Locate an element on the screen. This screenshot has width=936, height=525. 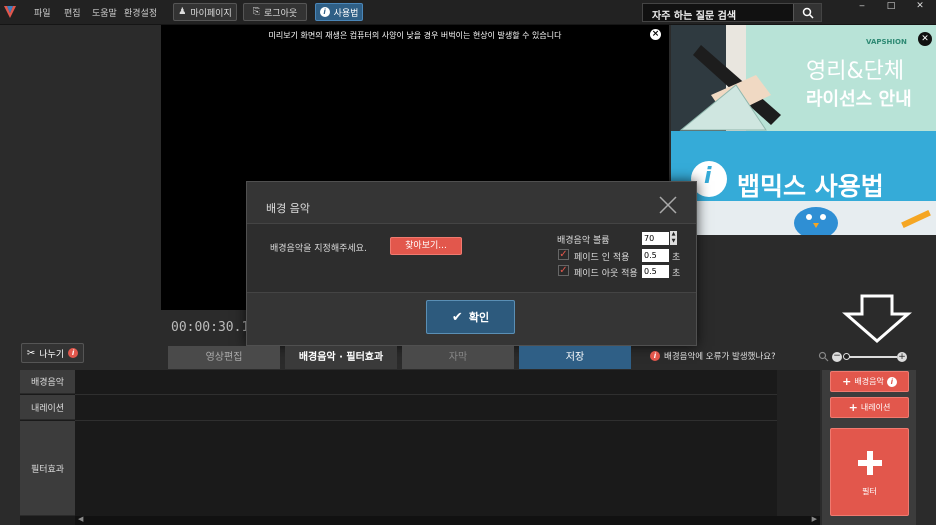
zoom-slider is located at coordinates (871, 357).